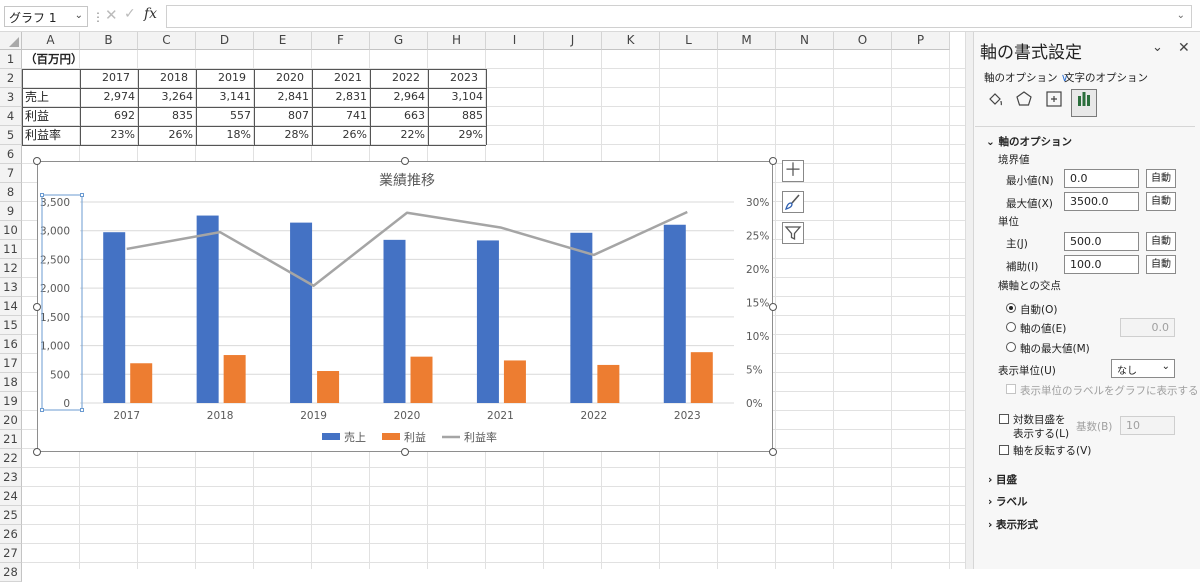 The width and height of the screenshot is (1200, 582). Describe the element at coordinates (11, 477) in the screenshot. I see `row-header: 23` at that location.